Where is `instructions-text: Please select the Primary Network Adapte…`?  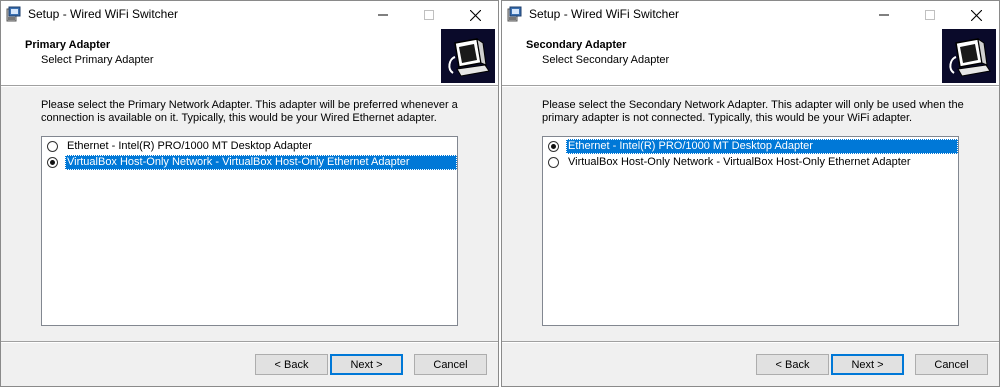 instructions-text: Please select the Primary Network Adapte… is located at coordinates (249, 111).